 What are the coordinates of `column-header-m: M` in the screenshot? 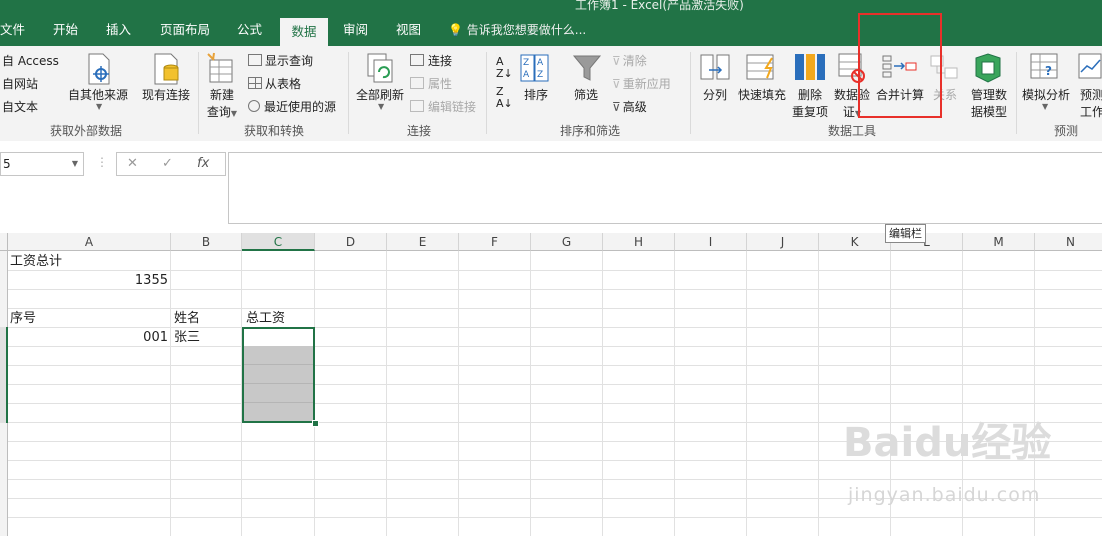 It's located at (999, 242).